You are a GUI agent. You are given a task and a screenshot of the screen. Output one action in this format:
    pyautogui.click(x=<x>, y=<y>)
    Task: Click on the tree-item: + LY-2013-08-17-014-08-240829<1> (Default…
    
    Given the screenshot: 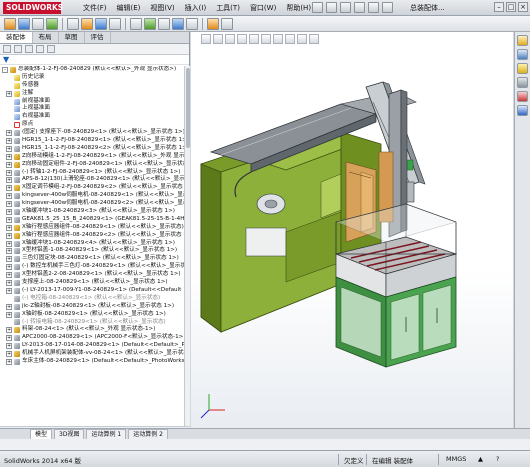 What is the action you would take?
    pyautogui.click(x=92, y=346)
    